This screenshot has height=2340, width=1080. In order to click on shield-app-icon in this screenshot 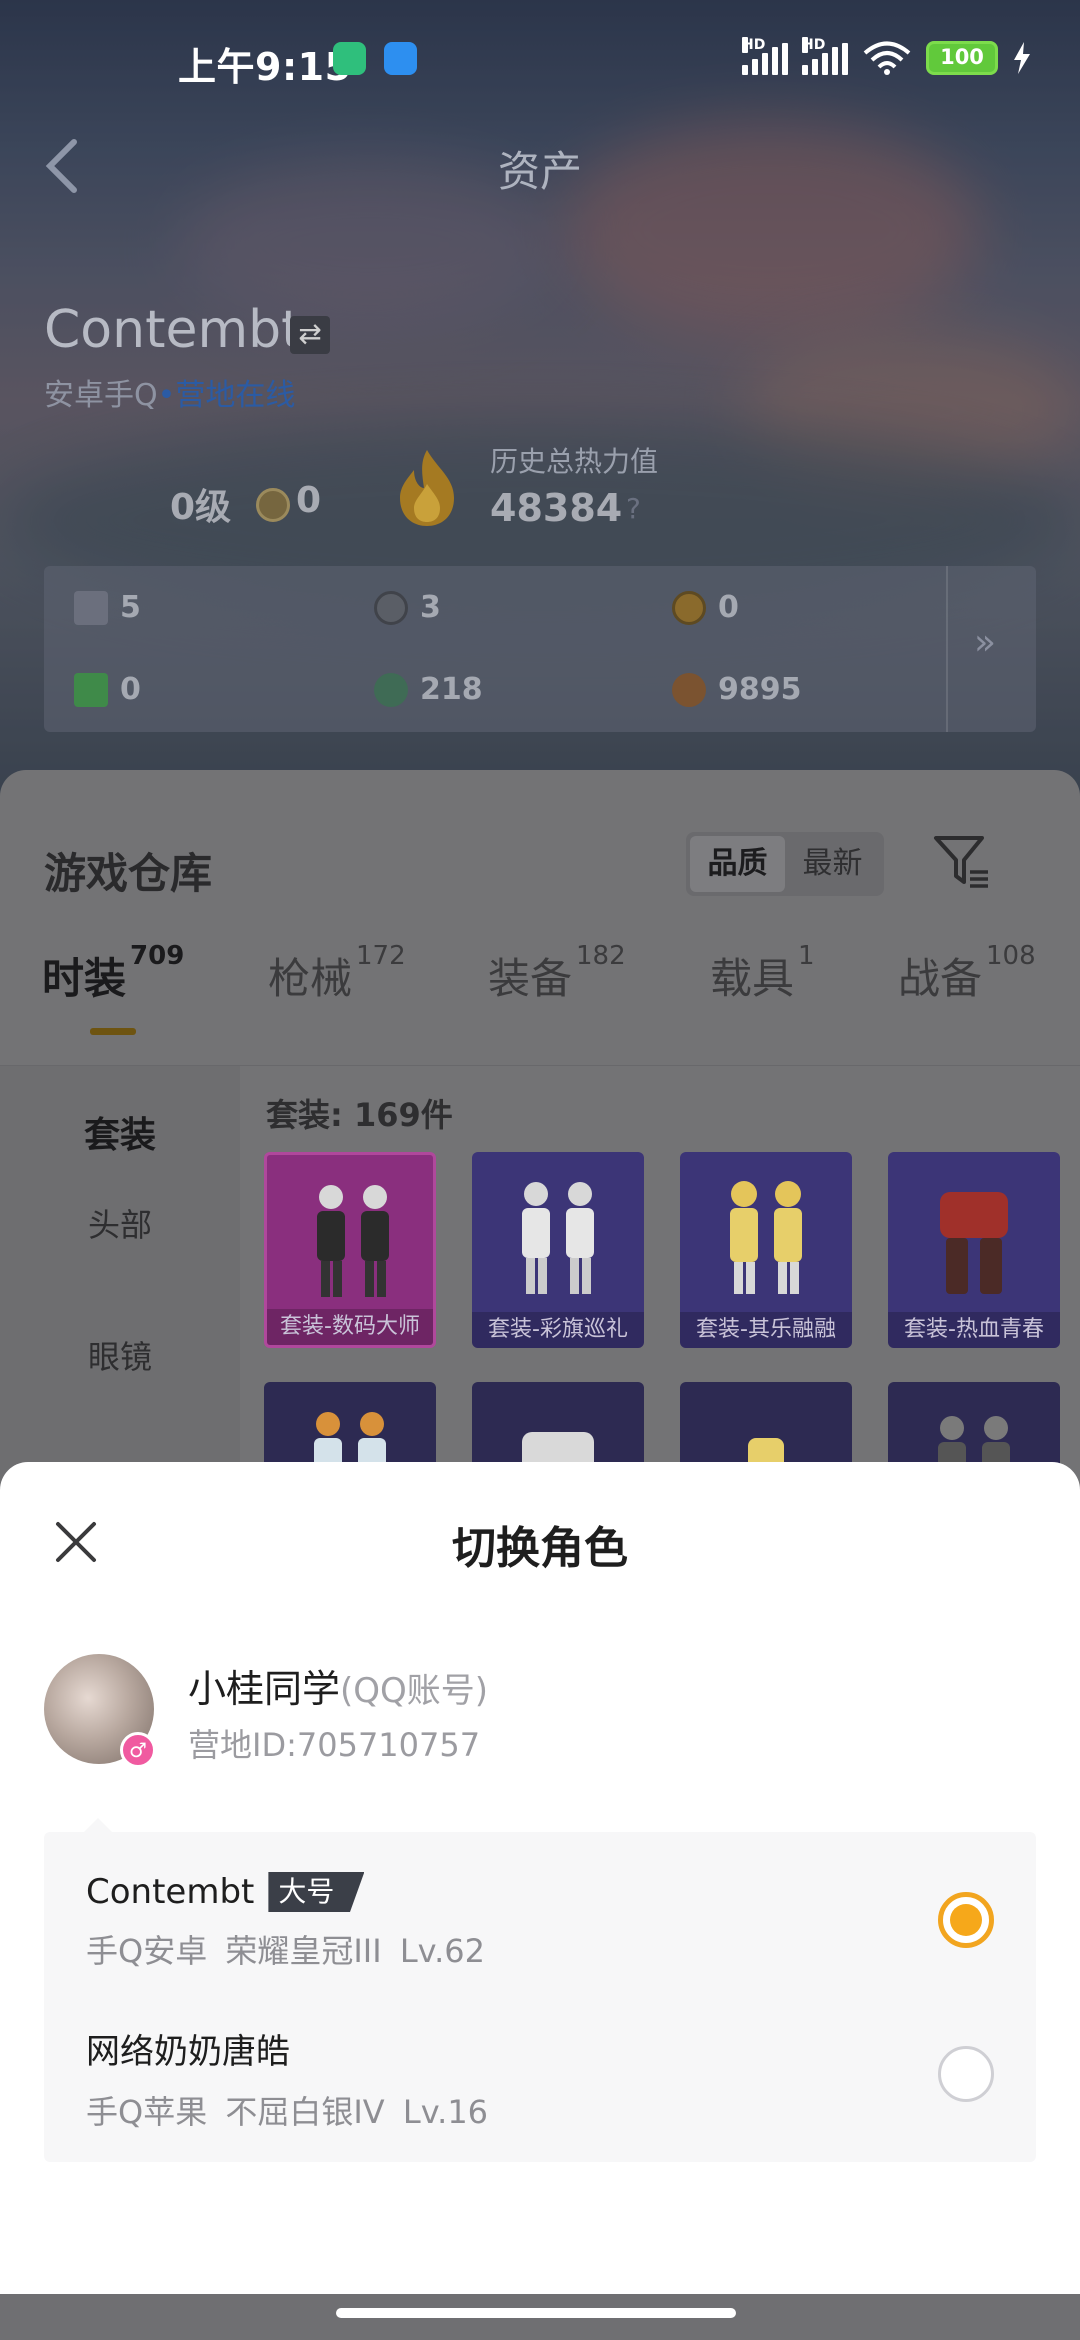, I will do `click(349, 58)`.